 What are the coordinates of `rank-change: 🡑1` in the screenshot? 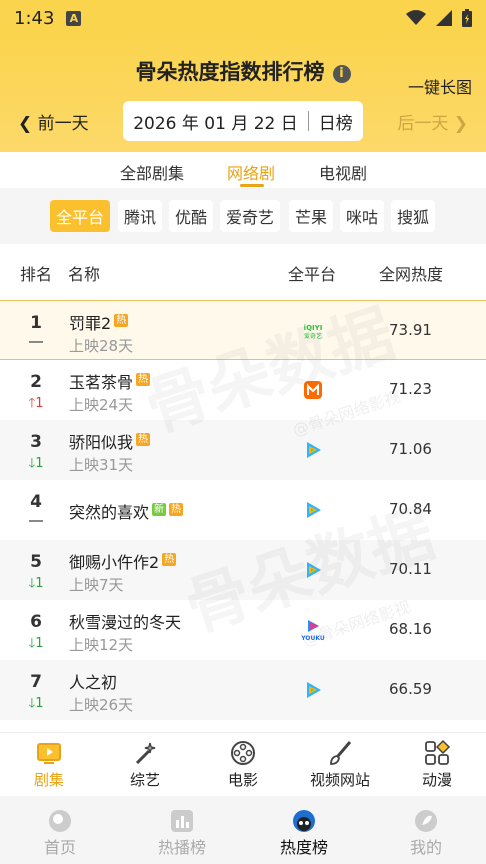 It's located at (36, 405).